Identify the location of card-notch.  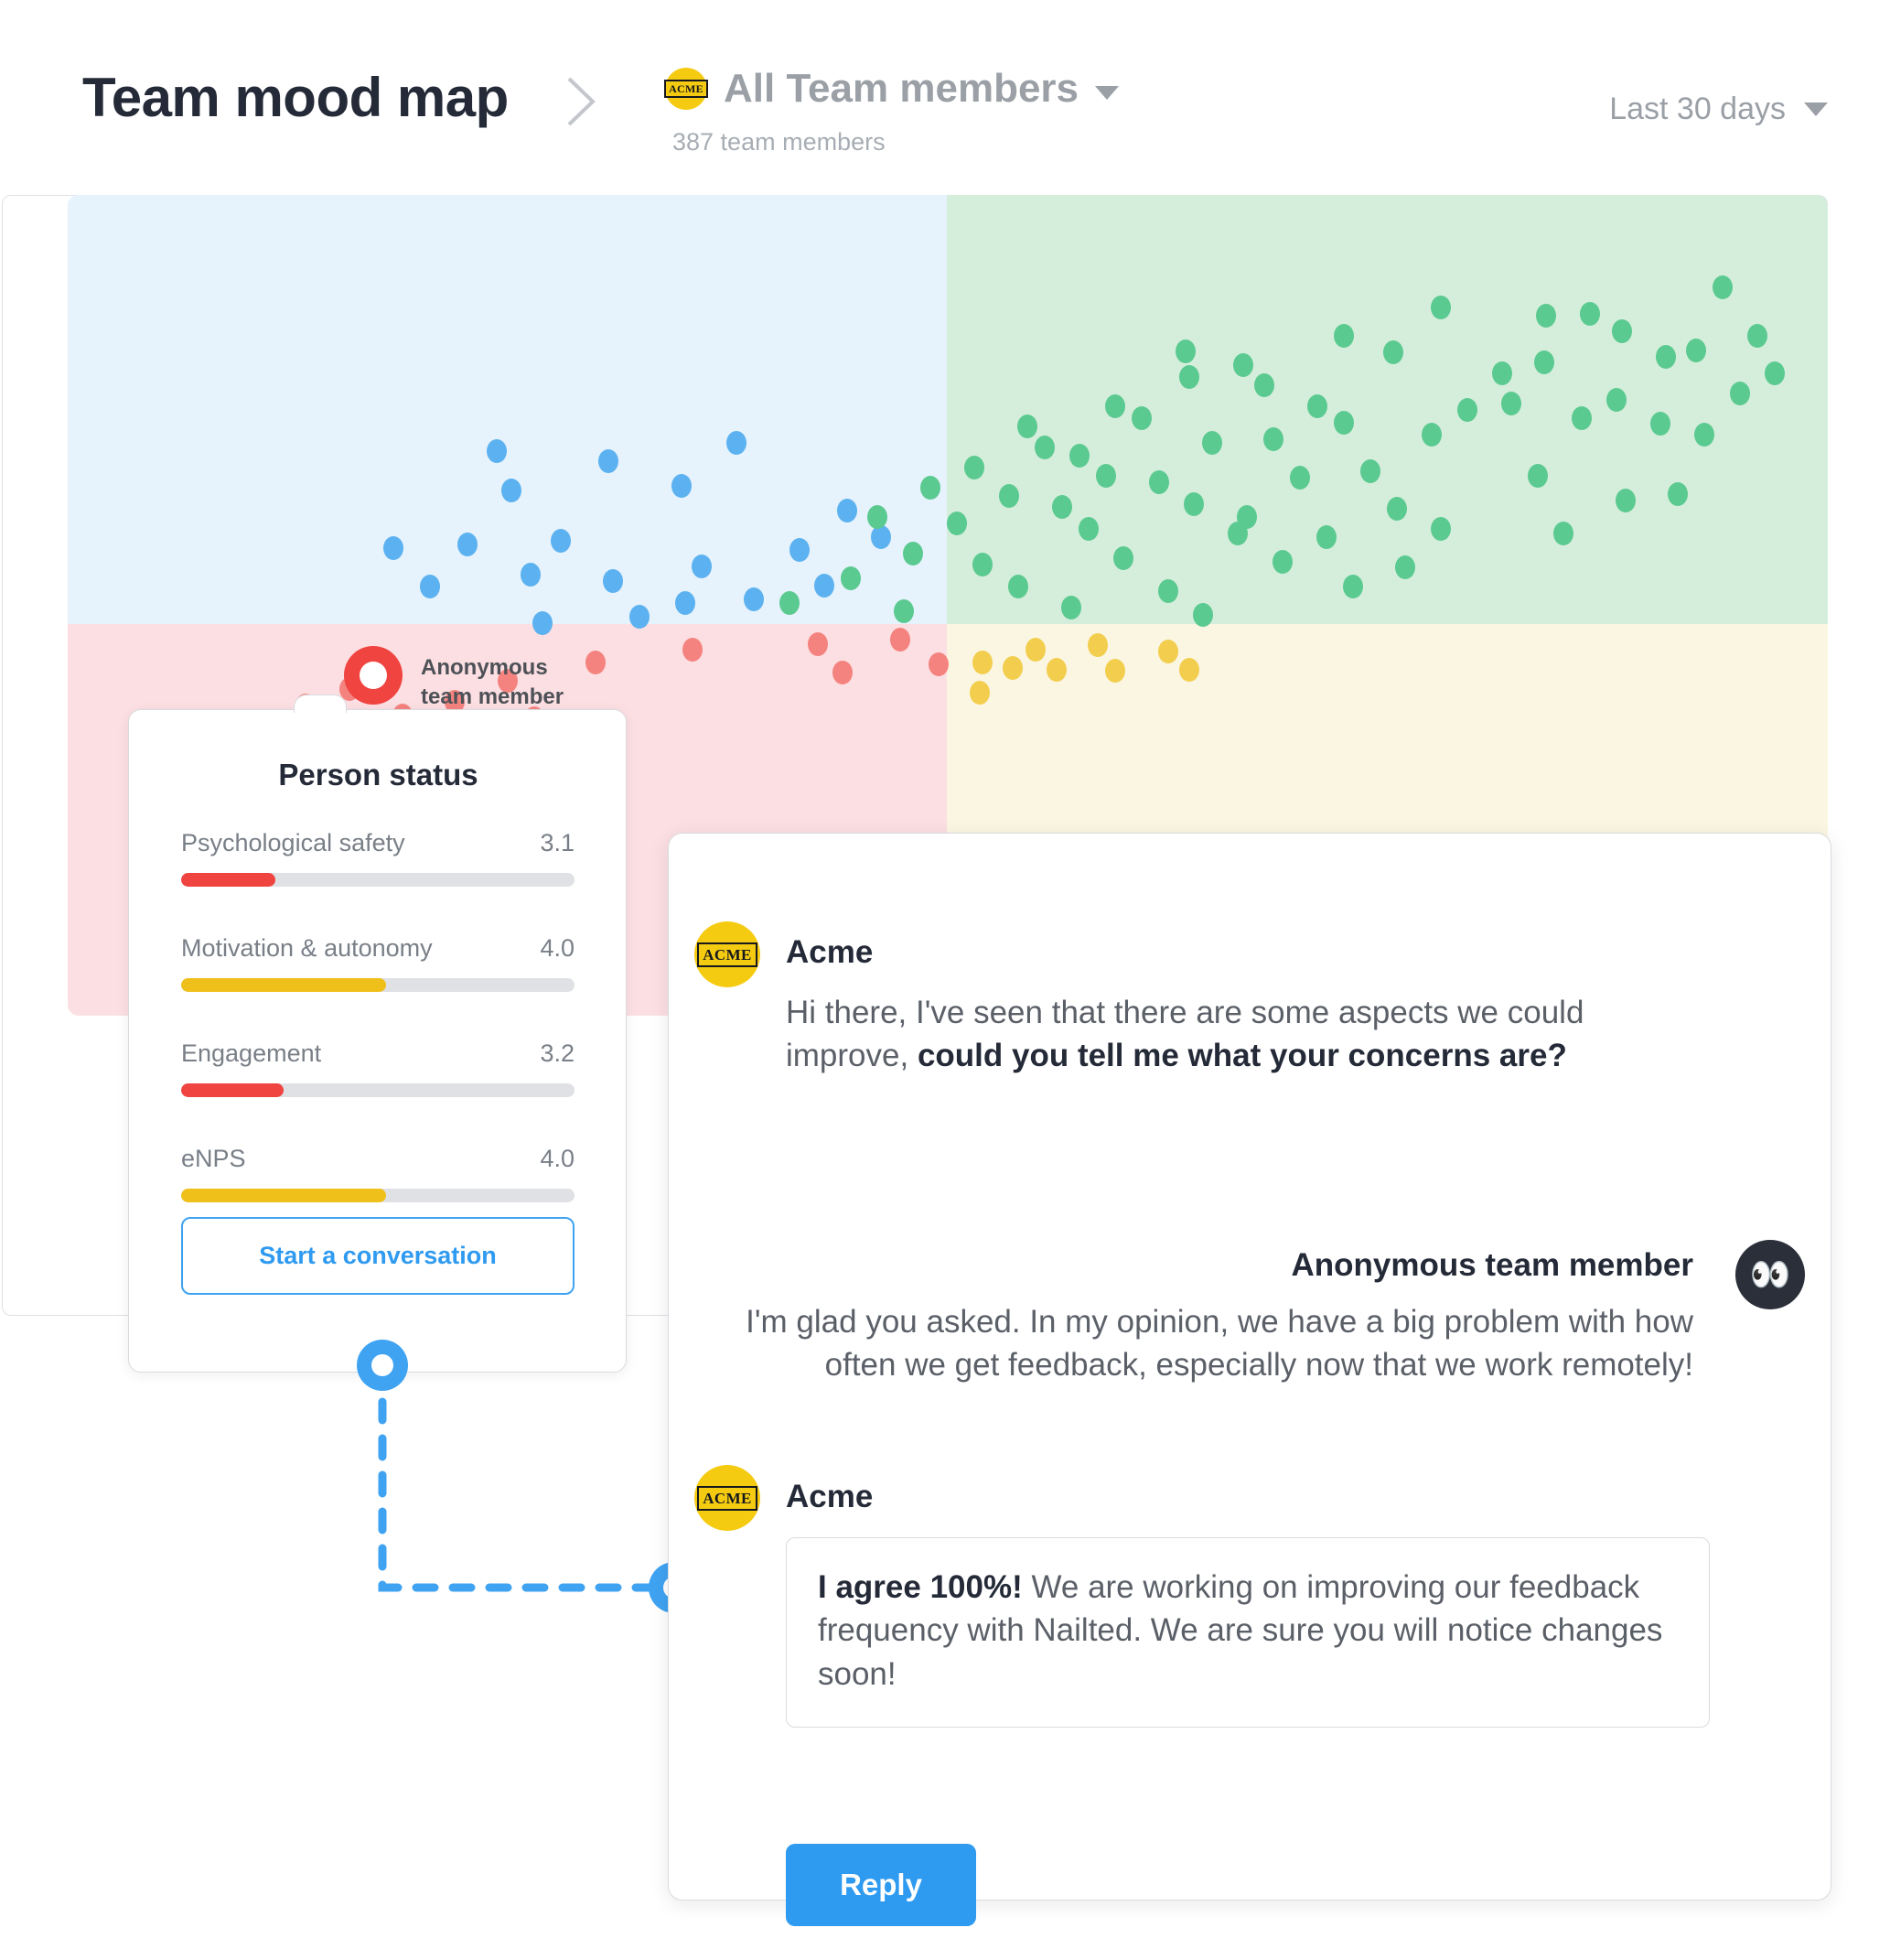
(320, 704).